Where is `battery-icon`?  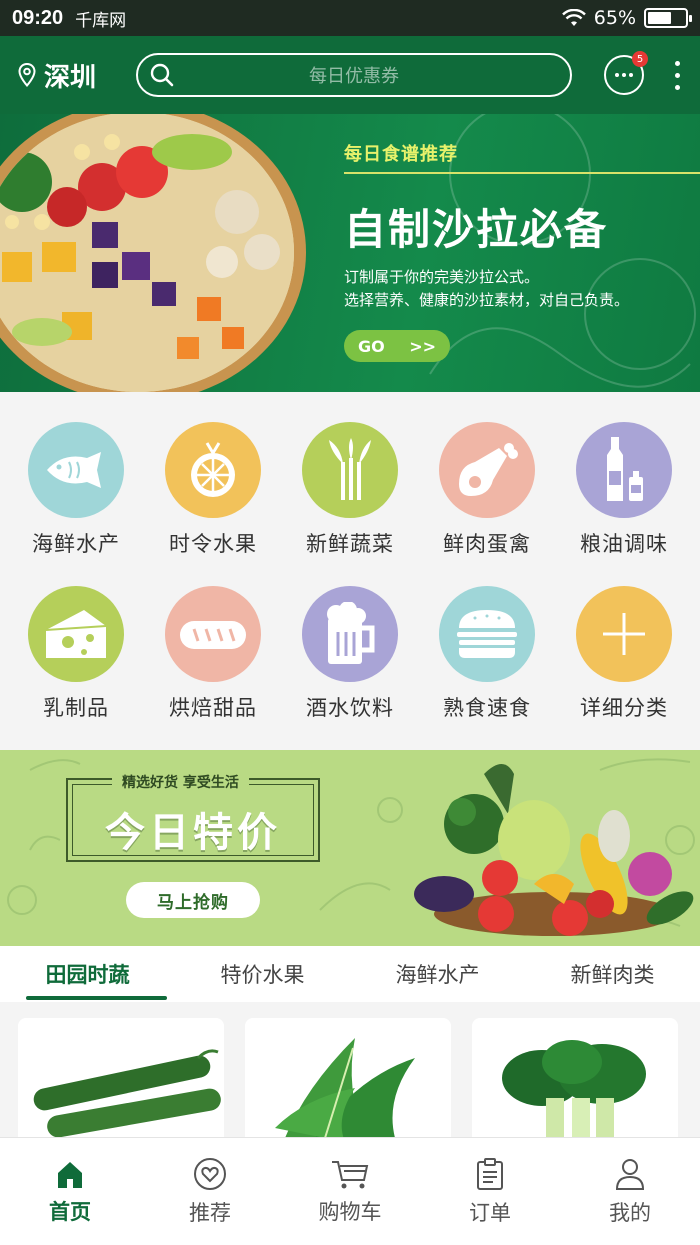
battery-icon is located at coordinates (668, 18).